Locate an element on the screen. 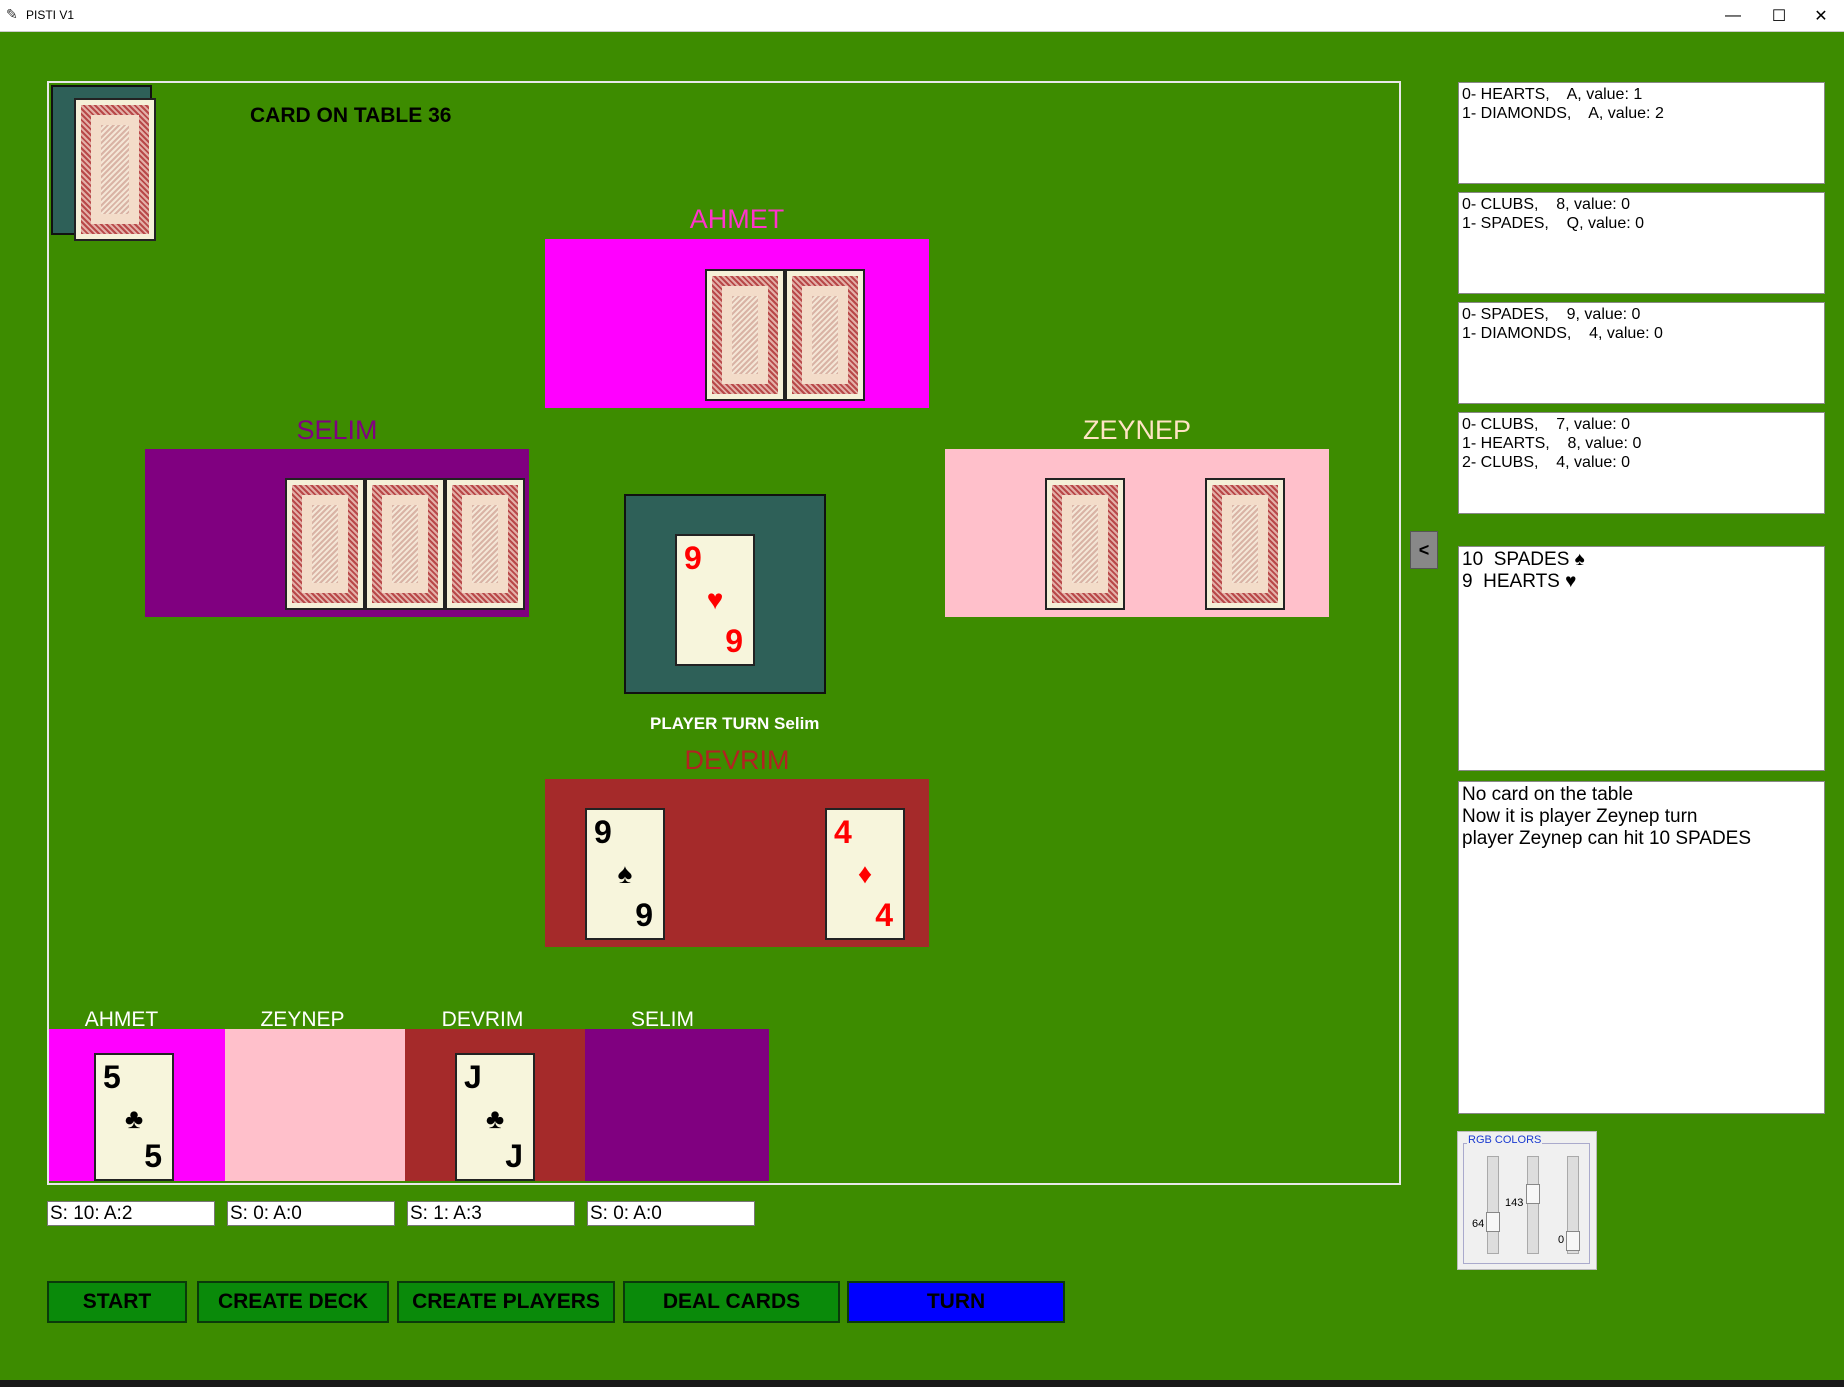 The height and width of the screenshot is (1387, 1844). blue-slider-value: 0 is located at coordinates (1561, 1240).